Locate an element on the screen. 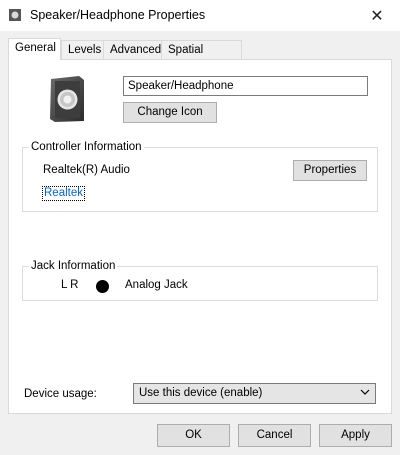 Image resolution: width=400 pixels, height=455 pixels. device-usage-value: Use this device (enable) is located at coordinates (201, 393).